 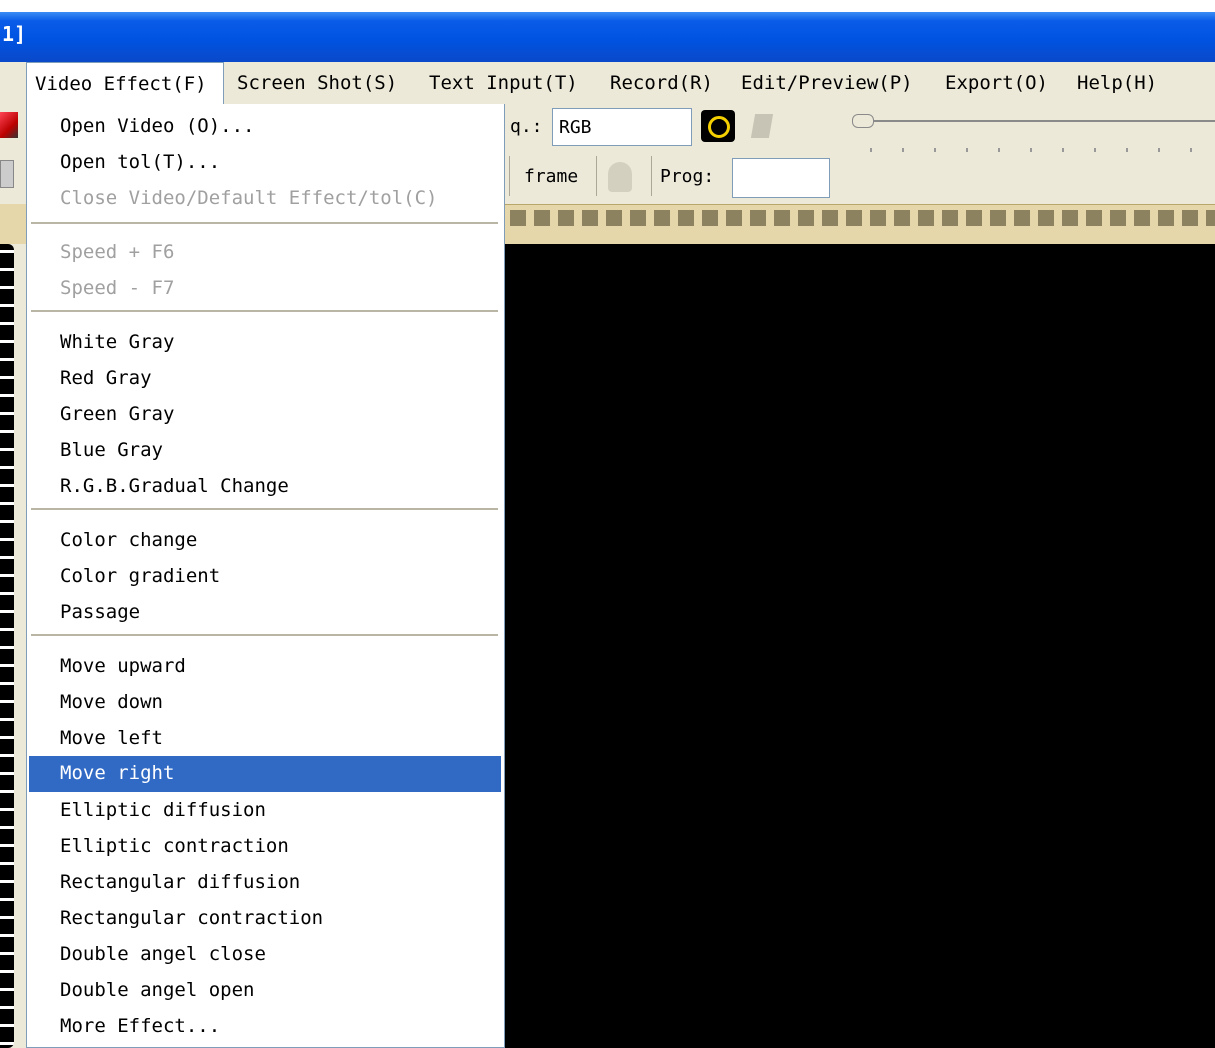 I want to click on toolbar-bottom: frame Prog:, so click(x=860, y=178).